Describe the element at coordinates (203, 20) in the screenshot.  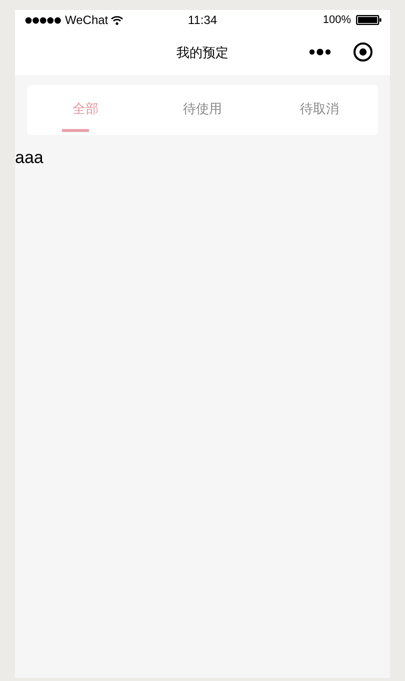
I see `status-time: 11:34` at that location.